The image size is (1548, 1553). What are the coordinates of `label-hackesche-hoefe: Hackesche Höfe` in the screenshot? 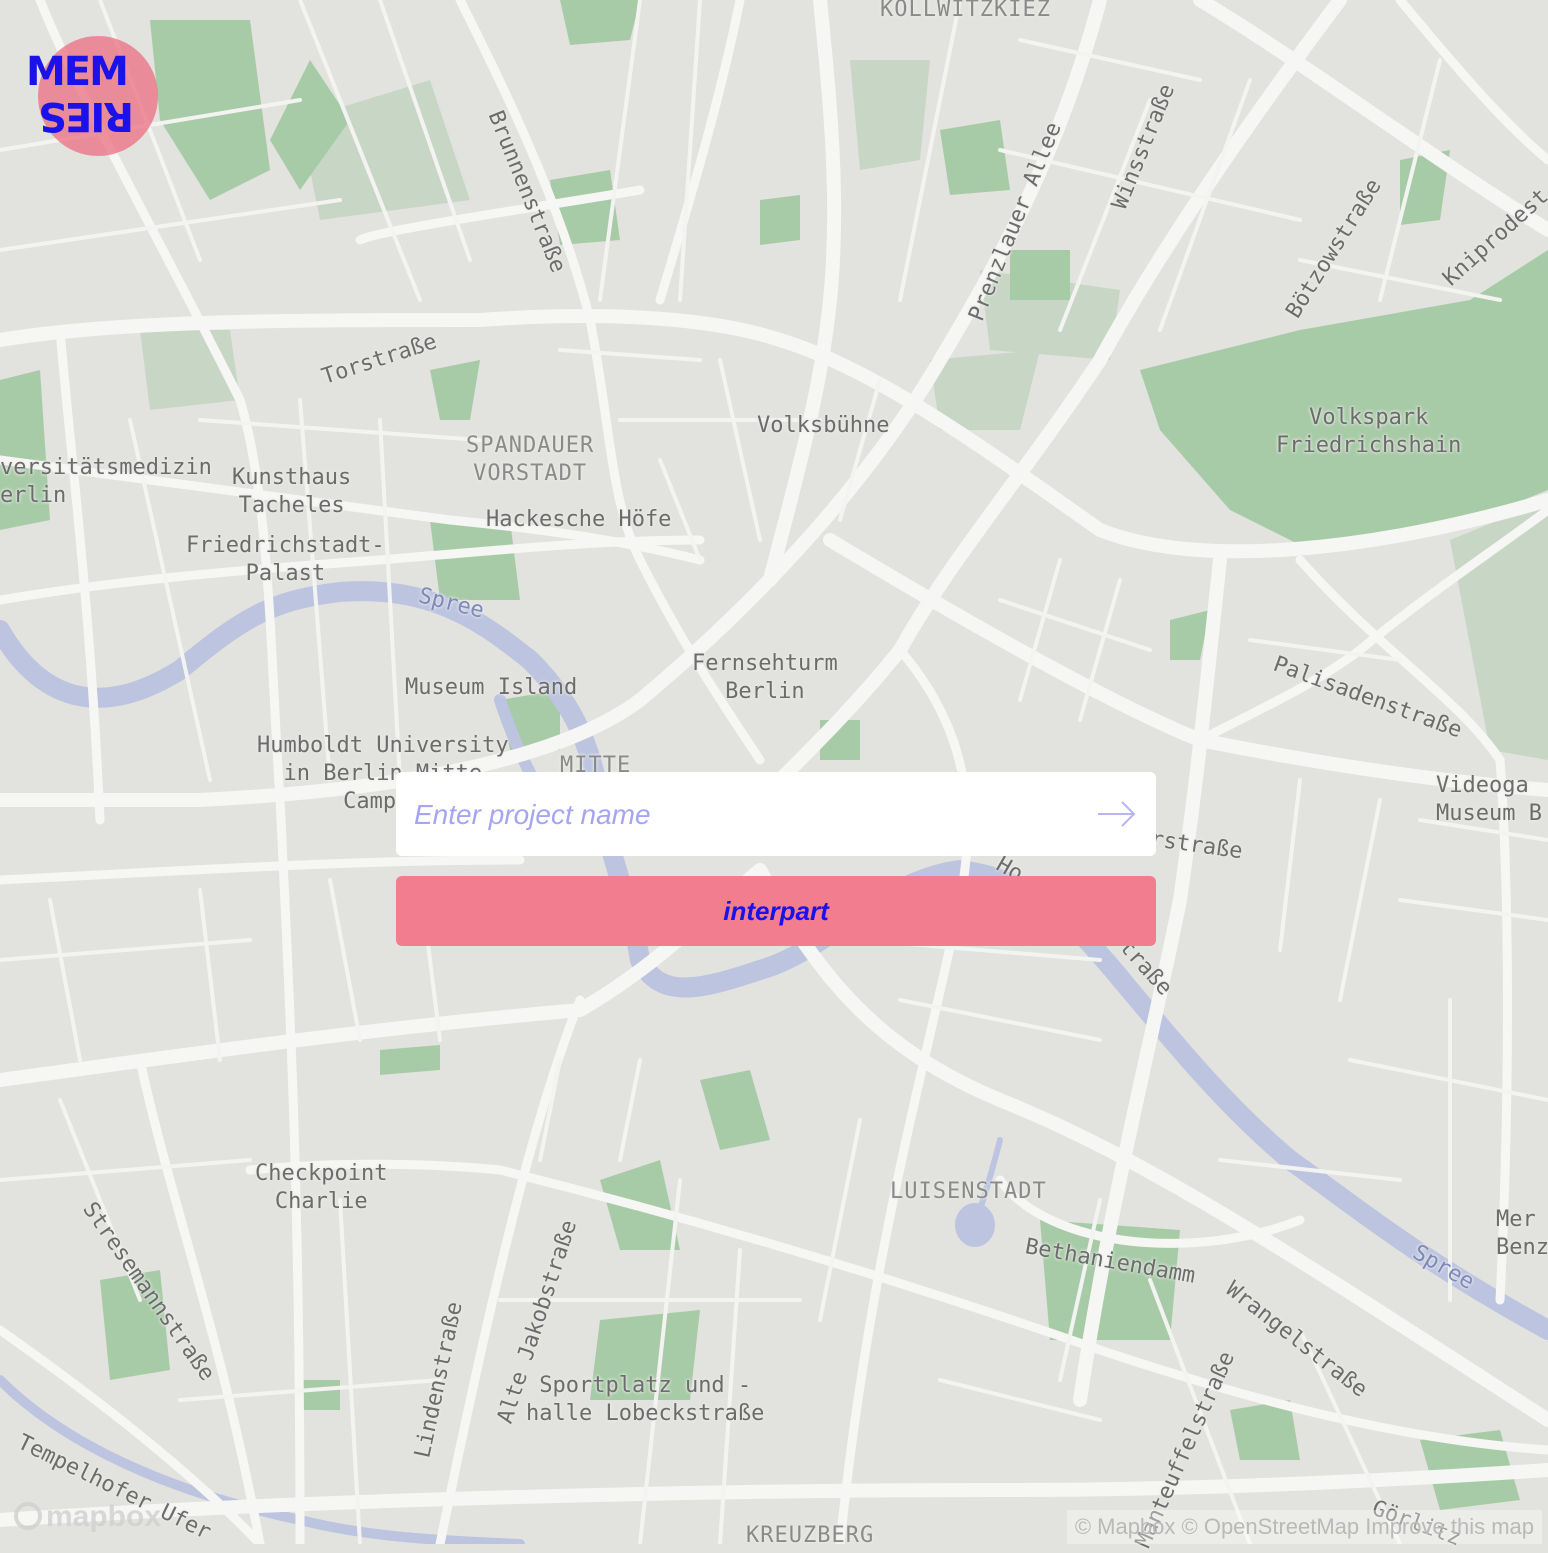 It's located at (579, 519).